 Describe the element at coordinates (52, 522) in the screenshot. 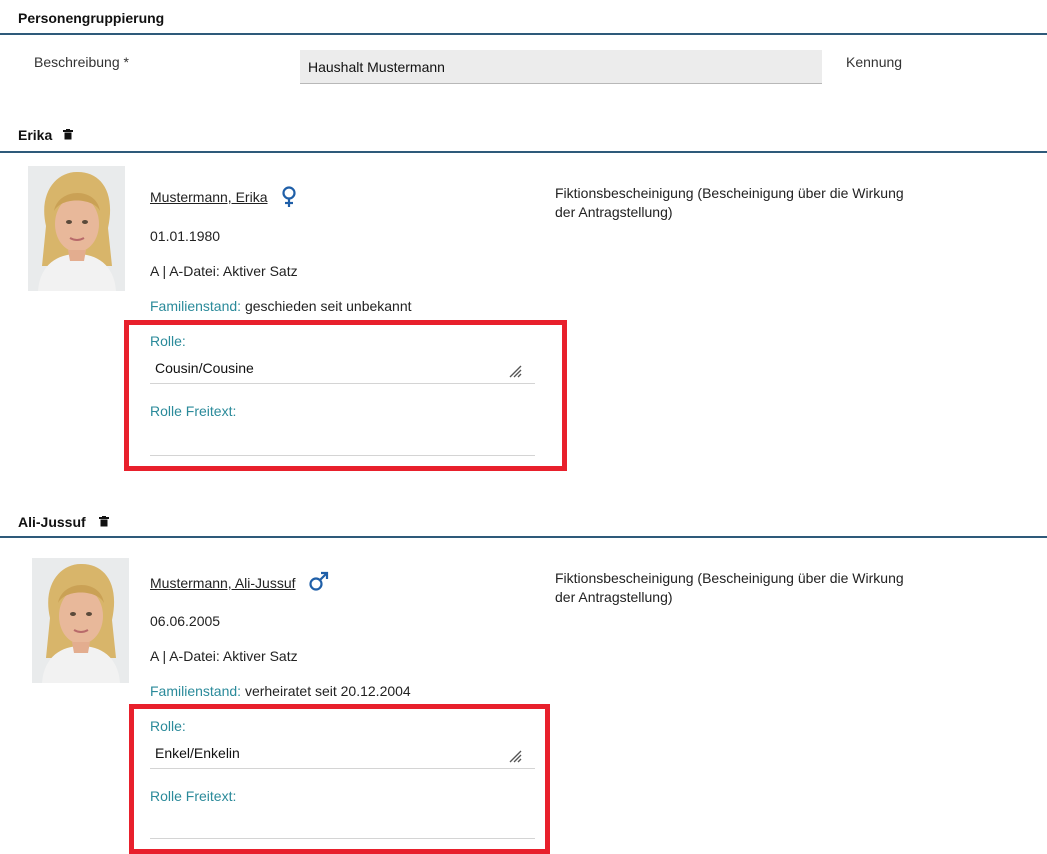

I see `person-header-label: Ali-Jussuf` at that location.